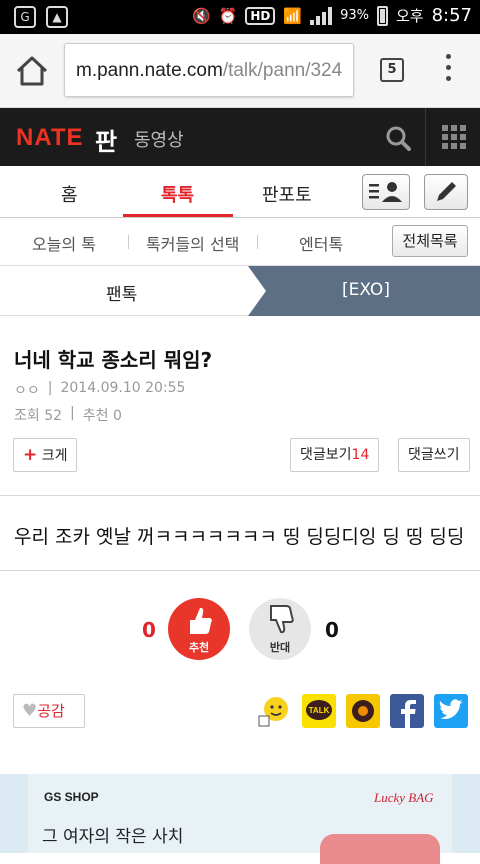 The width and height of the screenshot is (480, 864). Describe the element at coordinates (27, 391) in the screenshot. I see `author: ㅇㅇ` at that location.